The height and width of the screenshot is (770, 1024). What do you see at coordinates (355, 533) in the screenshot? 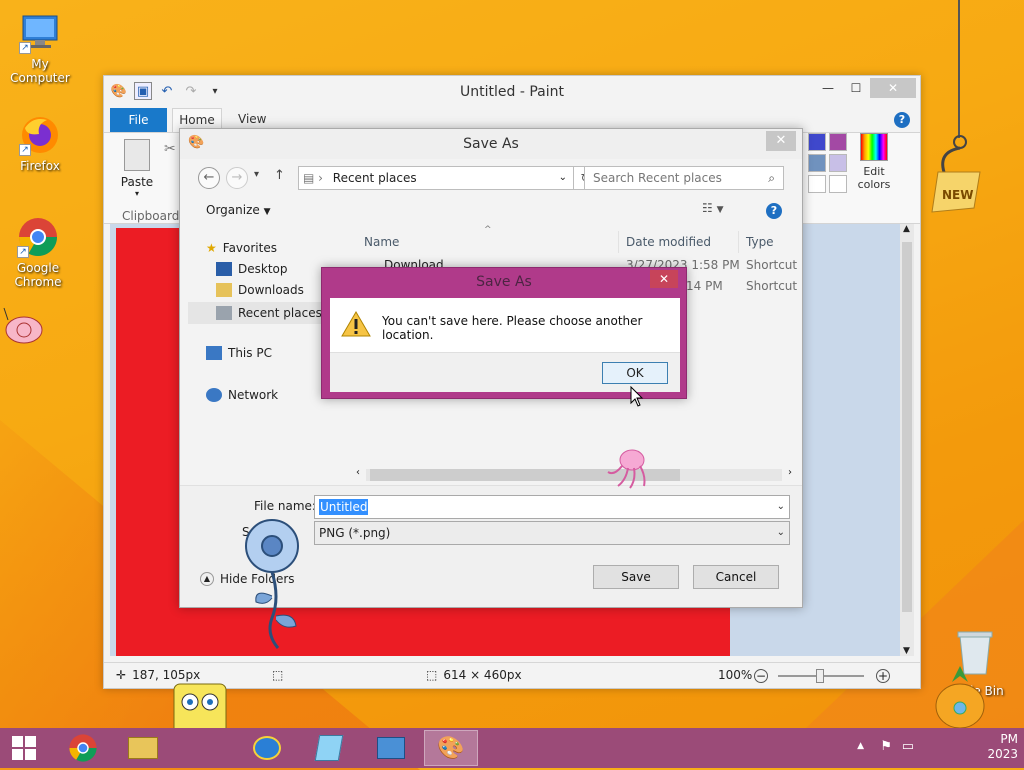
I see `save-type-value: PNG (*.png)` at bounding box center [355, 533].